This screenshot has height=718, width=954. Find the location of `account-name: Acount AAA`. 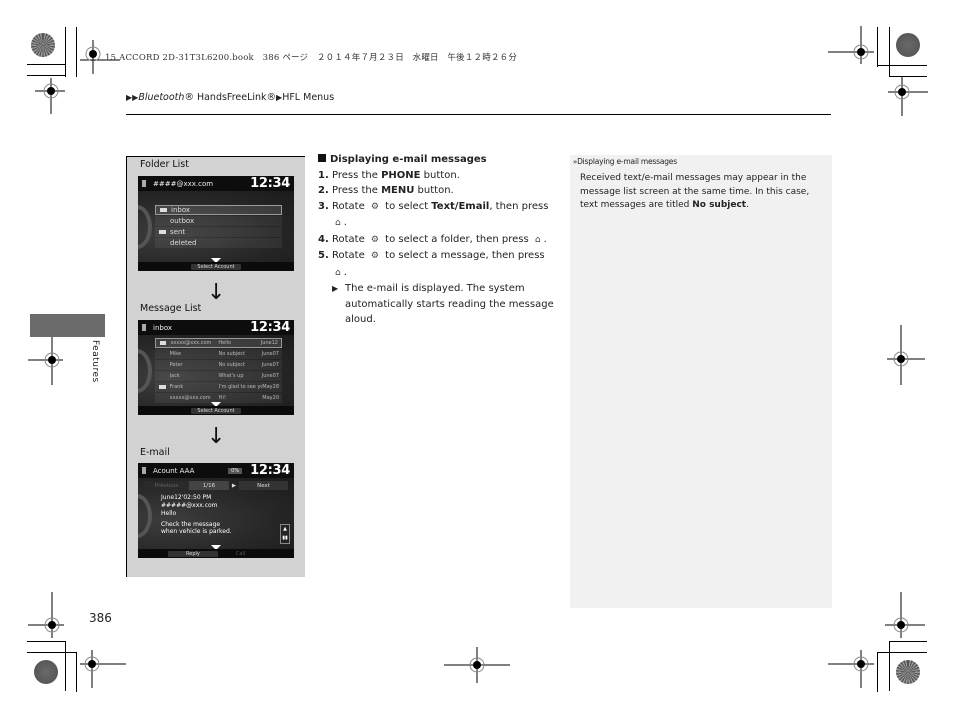

account-name: Acount AAA is located at coordinates (174, 470).